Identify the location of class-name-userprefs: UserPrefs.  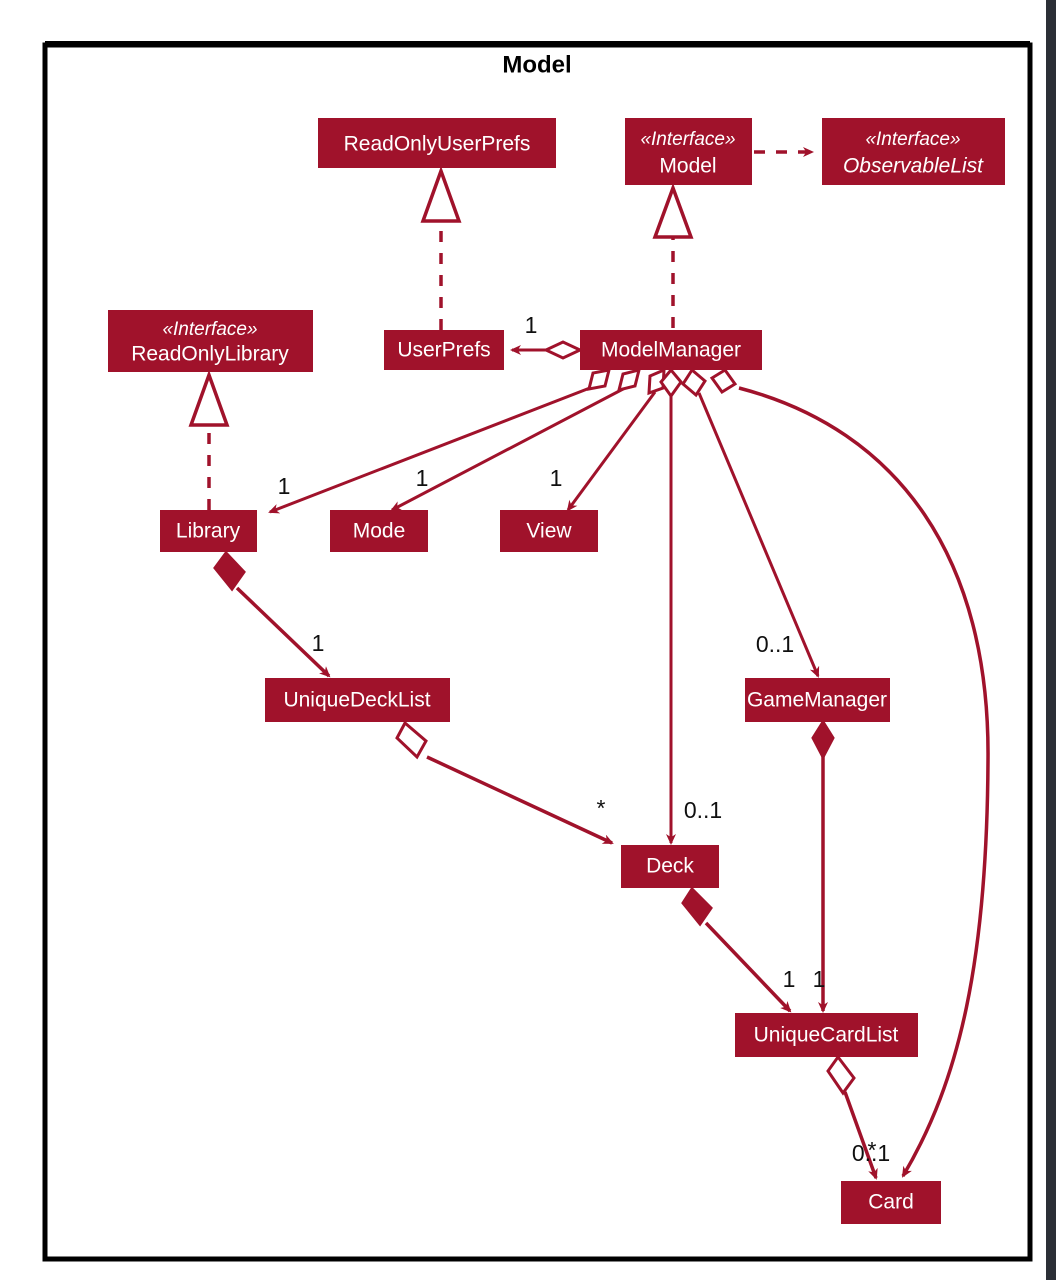
(443, 350).